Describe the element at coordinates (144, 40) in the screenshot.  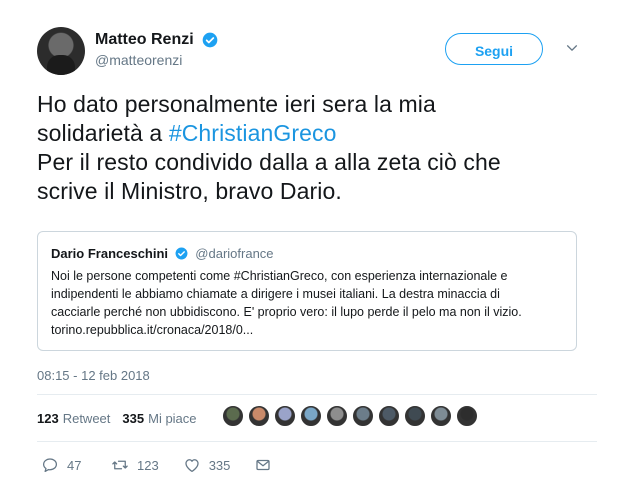
I see `author-name: Matteo Renzi` at that location.